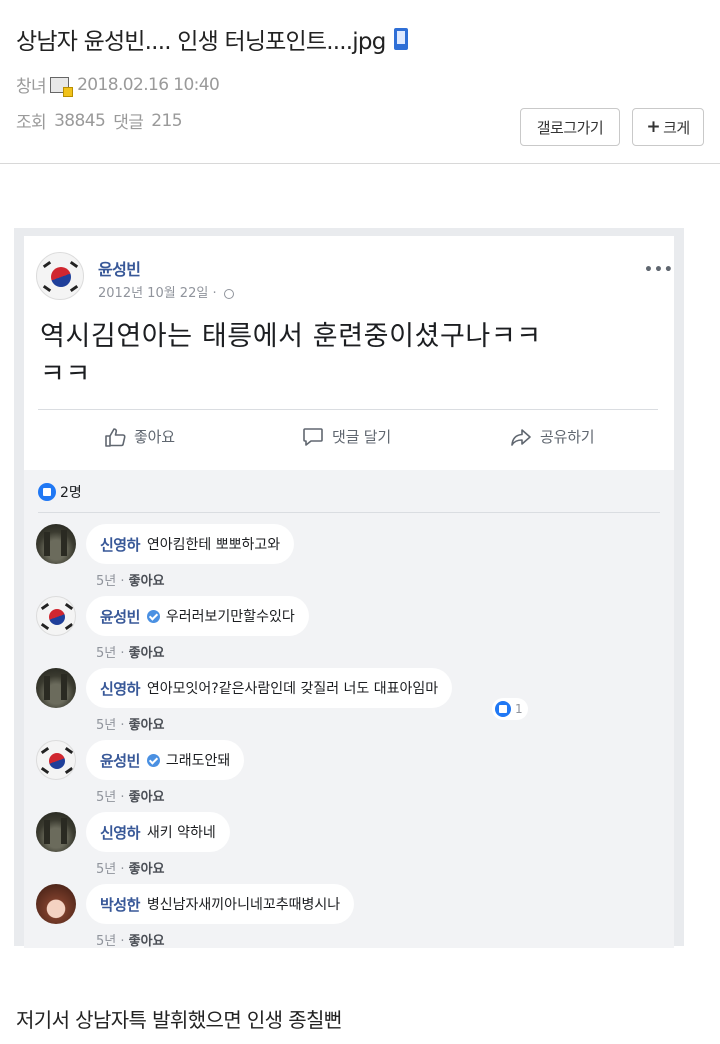 The width and height of the screenshot is (720, 1044). I want to click on reaction-count-text: 2명, so click(71, 493).